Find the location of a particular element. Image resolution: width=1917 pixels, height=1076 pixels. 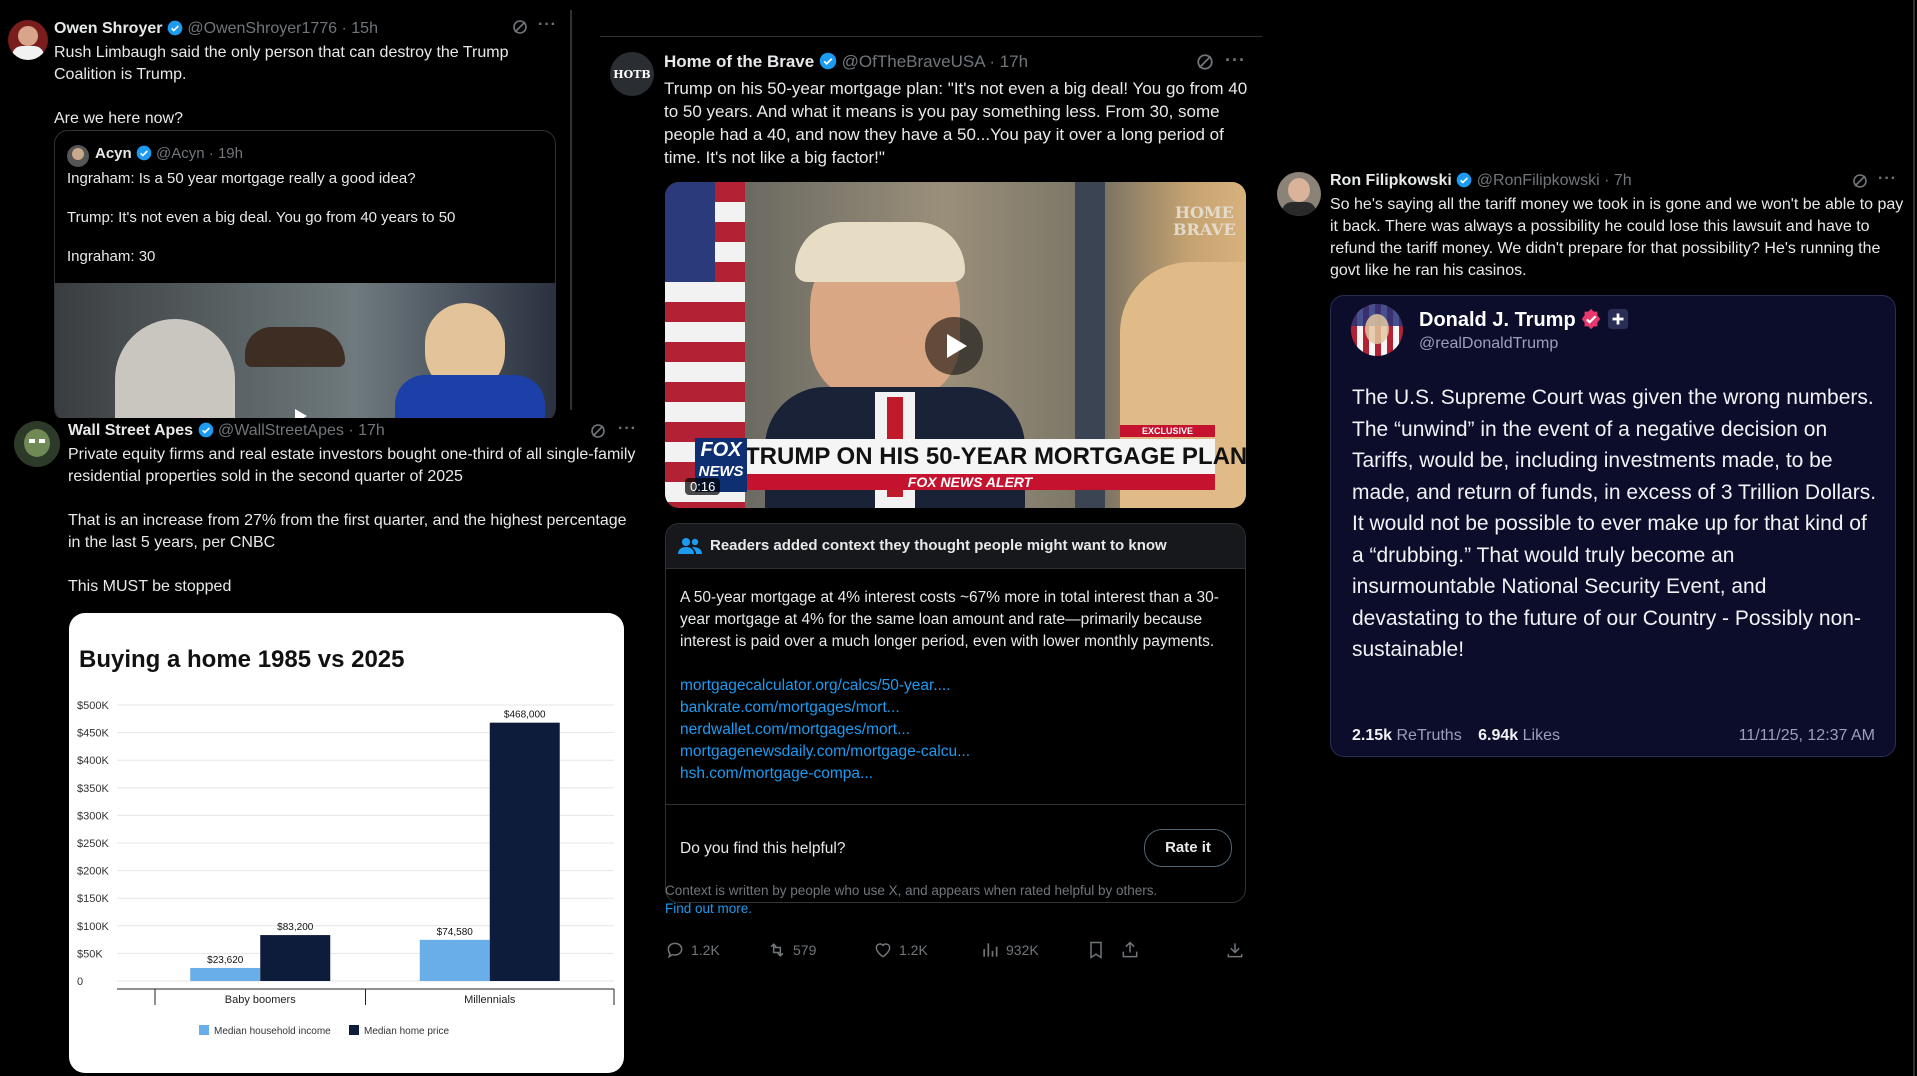

avatar-text: HOTB is located at coordinates (632, 74).